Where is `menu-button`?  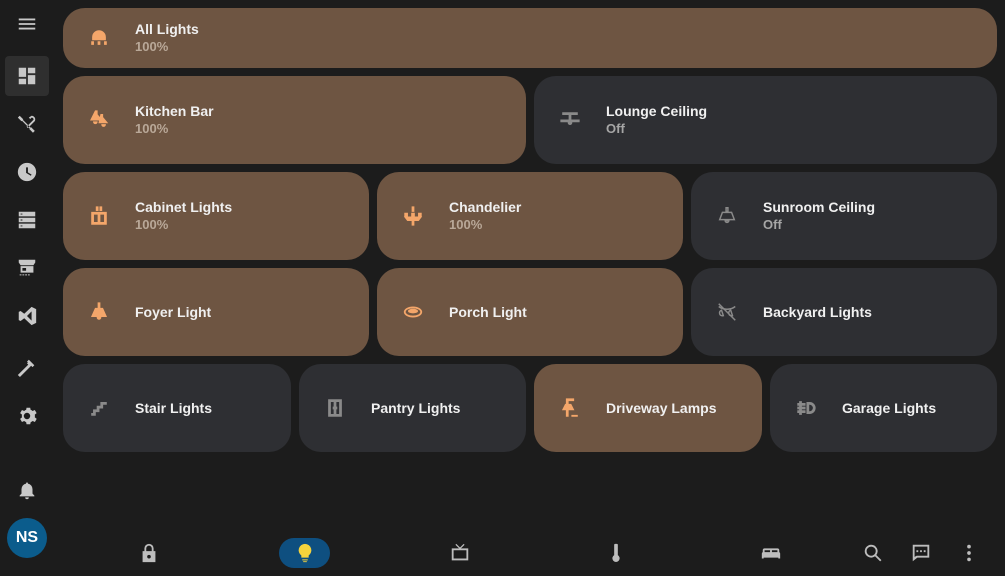 menu-button is located at coordinates (27, 24).